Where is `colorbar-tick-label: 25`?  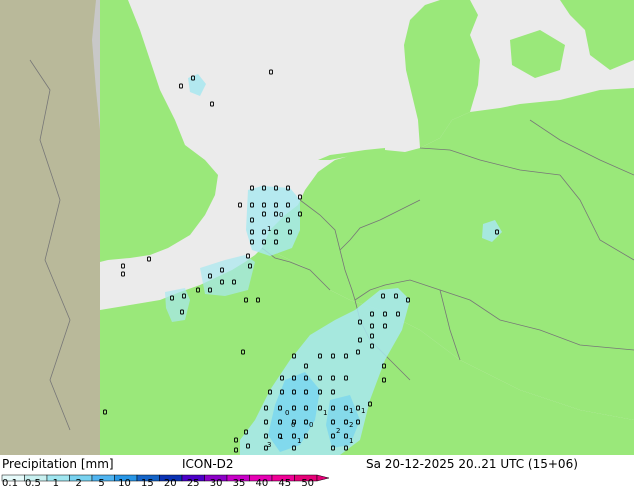 colorbar-tick-label: 25 is located at coordinates (193, 483).